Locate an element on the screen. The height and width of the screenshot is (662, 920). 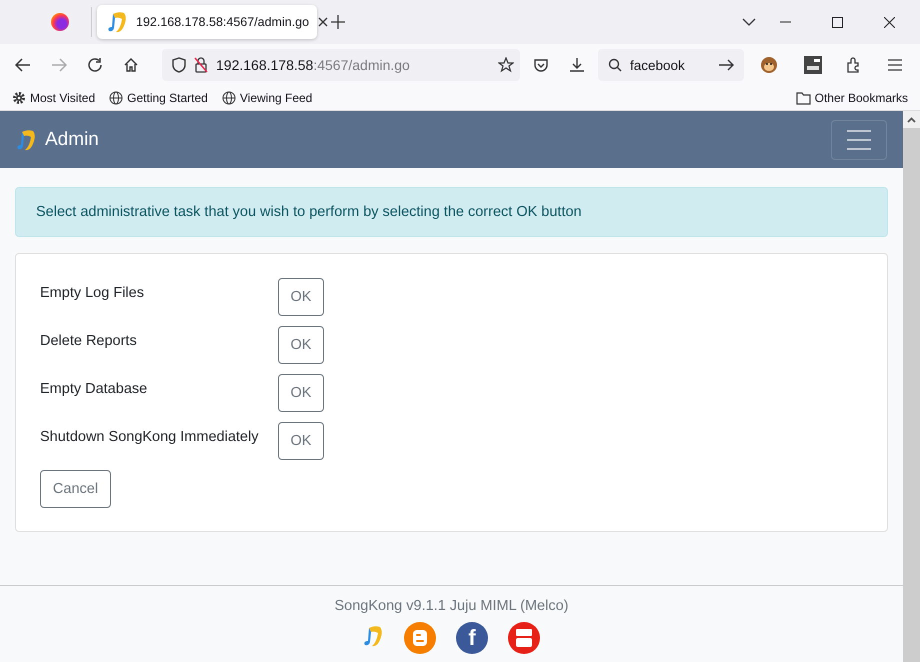
shield-icon is located at coordinates (179, 65).